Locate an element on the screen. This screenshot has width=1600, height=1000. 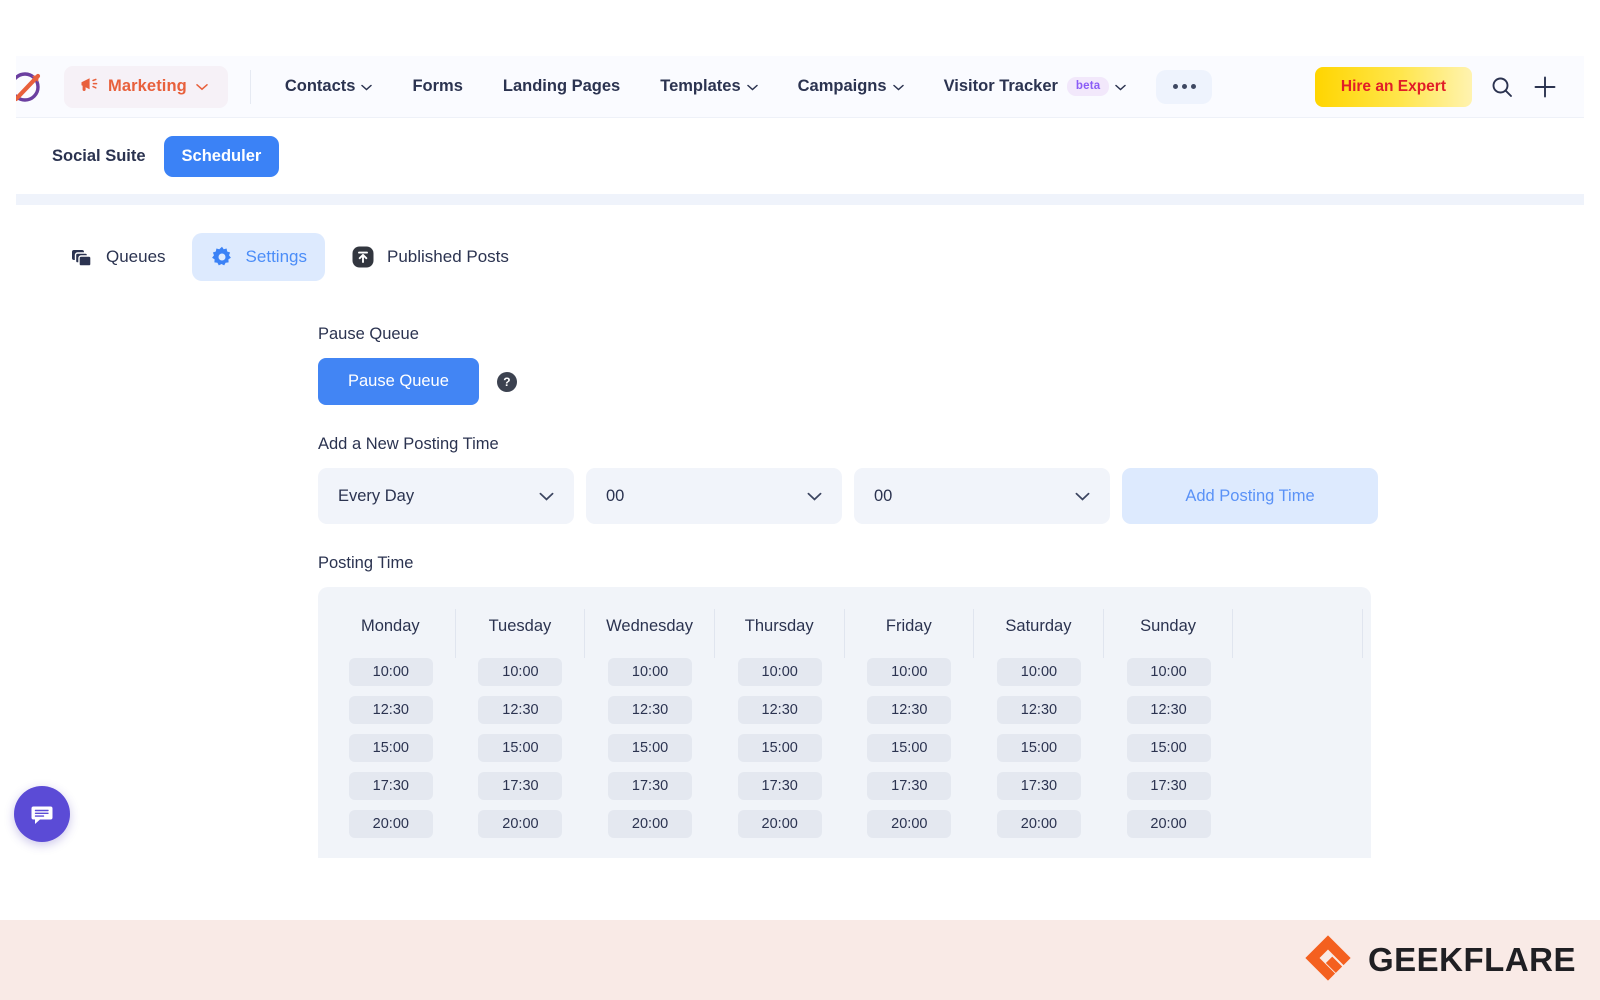
product-switcher-label: Marketing is located at coordinates (147, 86).